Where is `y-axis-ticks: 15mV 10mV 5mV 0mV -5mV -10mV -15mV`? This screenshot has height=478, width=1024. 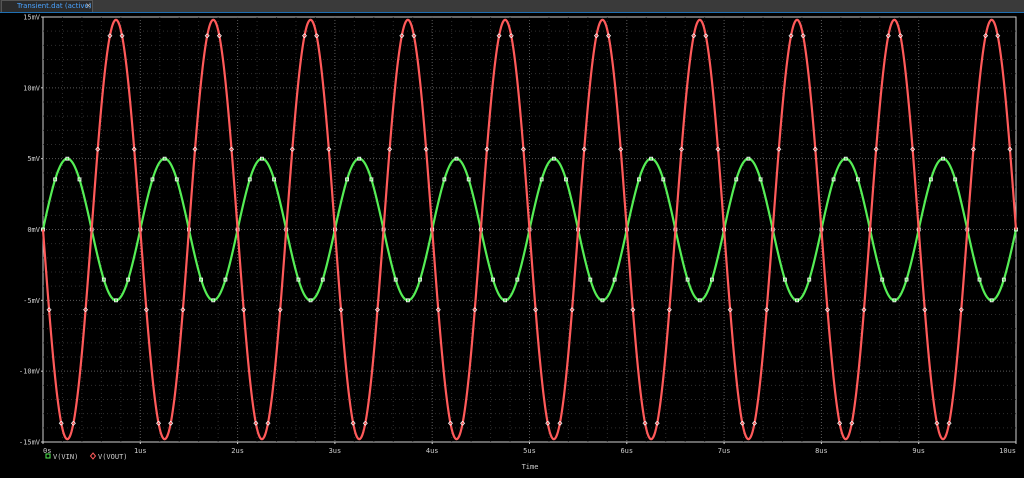
y-axis-ticks: 15mV 10mV 5mV 0mV -5mV -10mV -15mV is located at coordinates (31, 230).